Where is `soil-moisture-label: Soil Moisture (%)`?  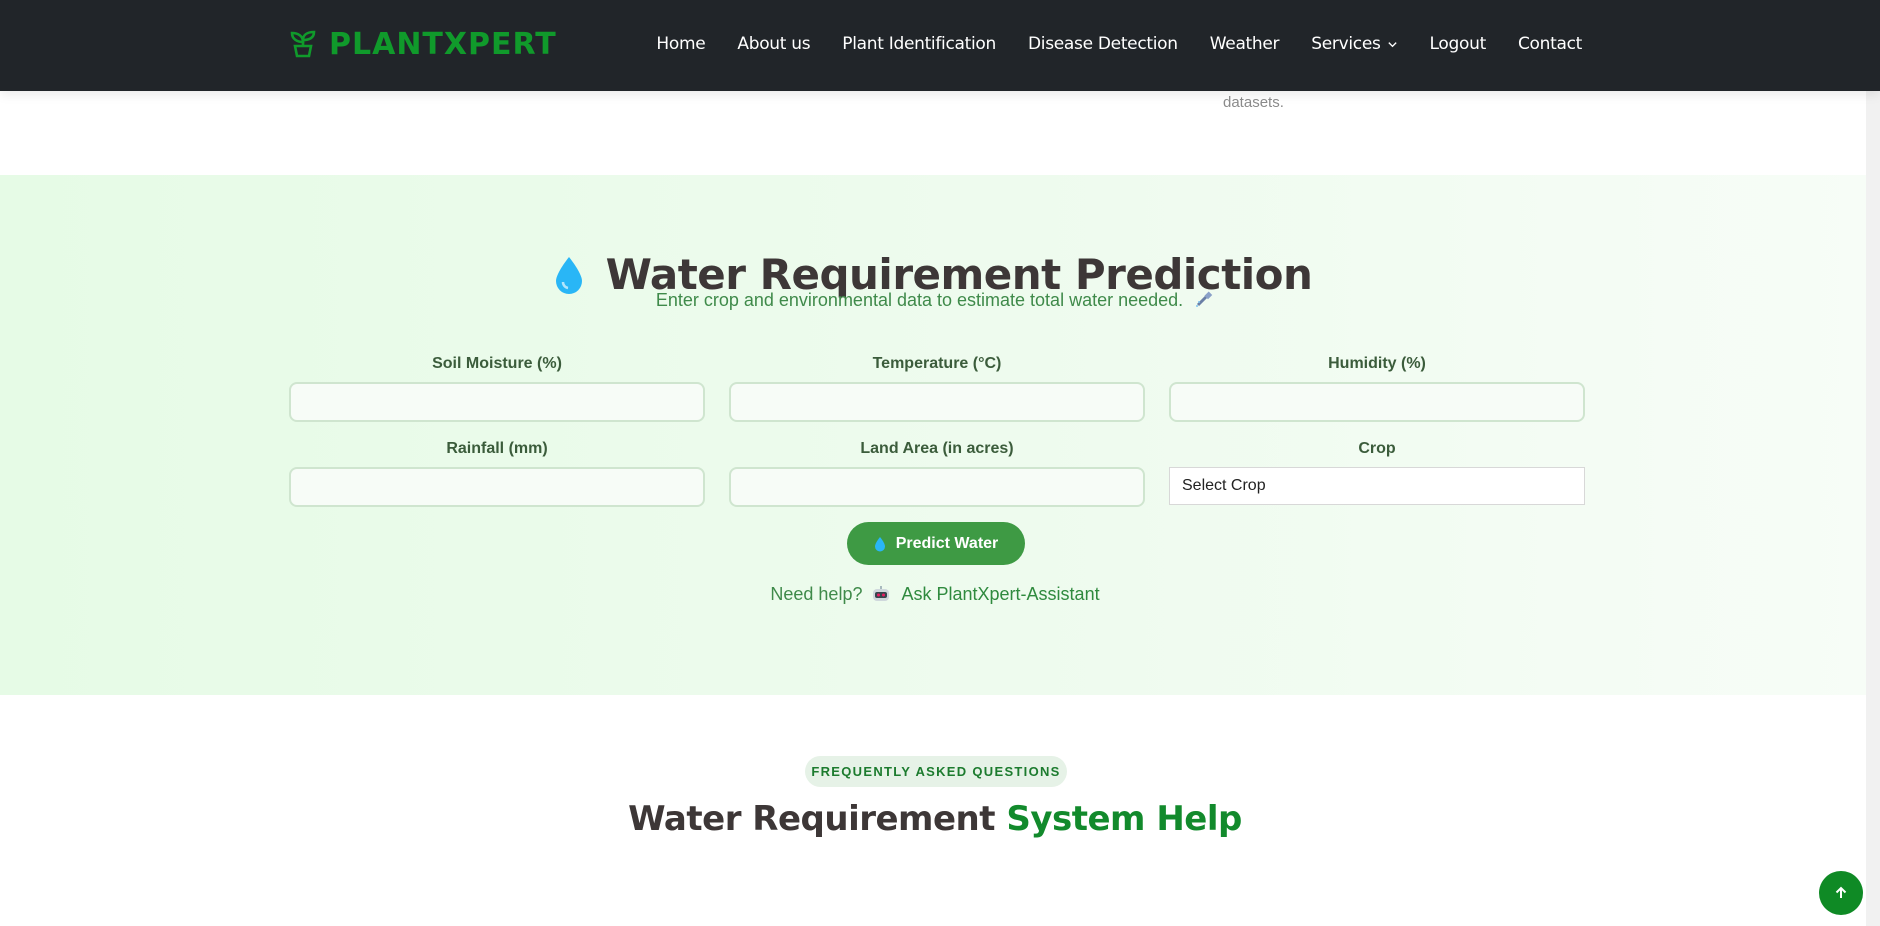
soil-moisture-label: Soil Moisture (%) is located at coordinates (497, 363).